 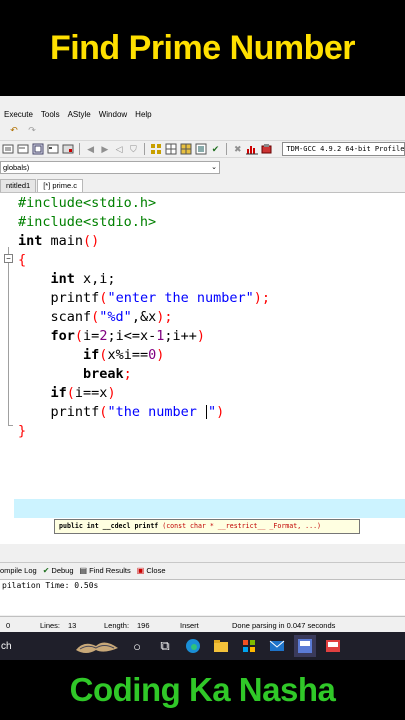 I want to click on top-banner-title: Find Prime Number, so click(x=202, y=47).